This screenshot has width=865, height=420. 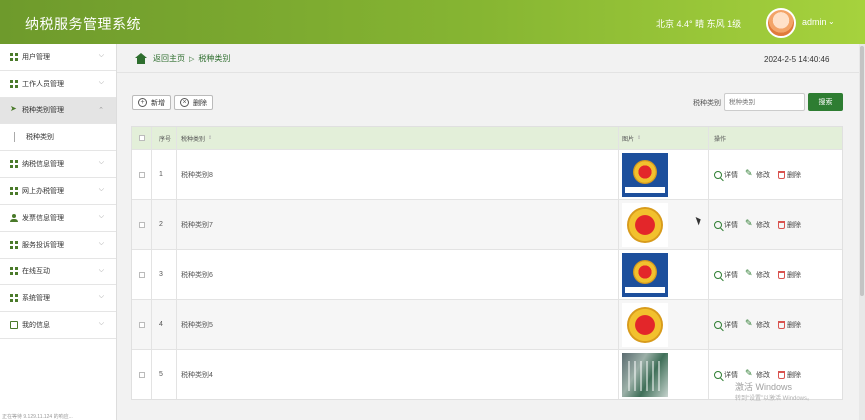 I want to click on tax-emblem-image, so click(x=645, y=224).